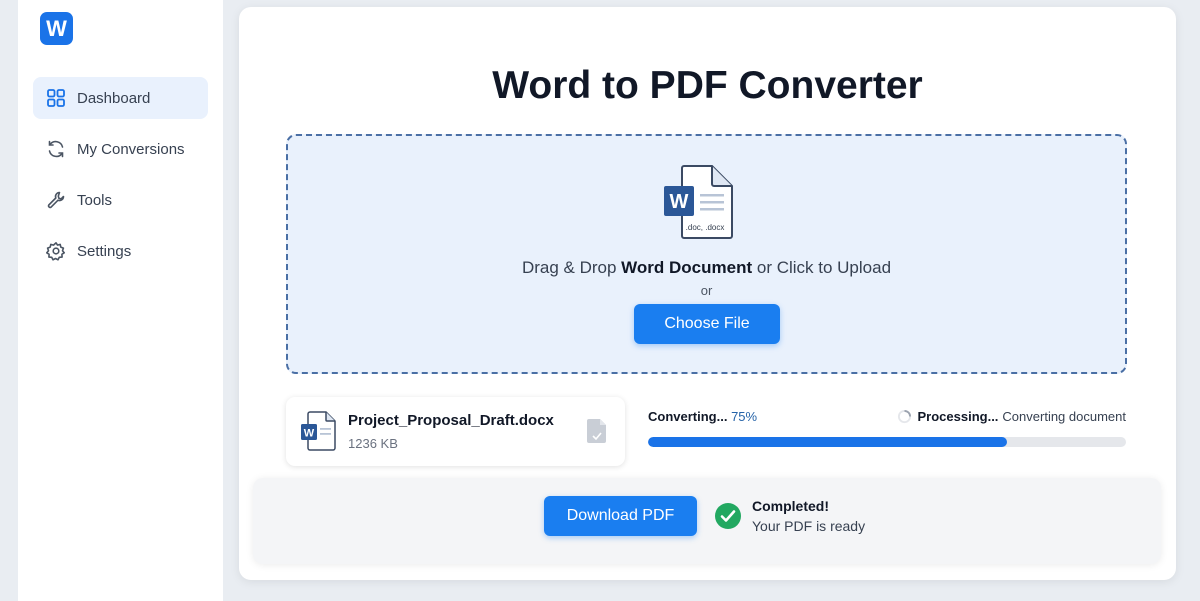  I want to click on file-name: Project_Proposal_Draft.docx, so click(451, 420).